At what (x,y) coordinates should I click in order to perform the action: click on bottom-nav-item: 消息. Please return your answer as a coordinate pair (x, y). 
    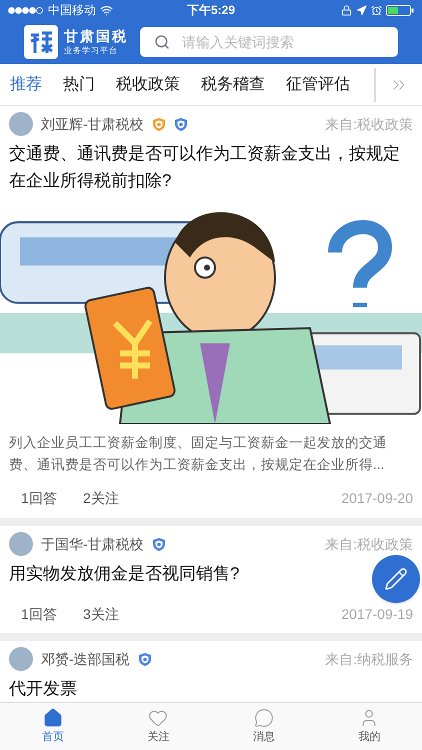
    Looking at the image, I should click on (263, 726).